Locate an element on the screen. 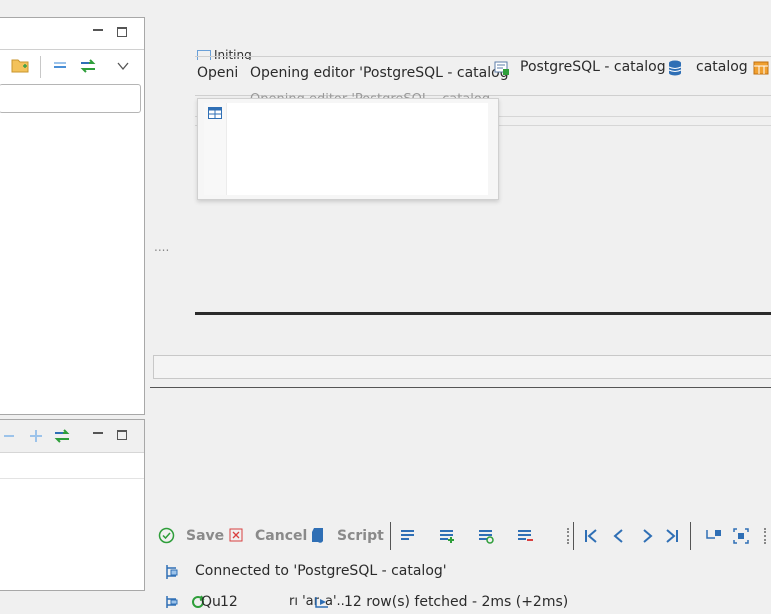 This screenshot has height=614, width=771. connection-tab: PostgreSQL - catalog is located at coordinates (593, 67).